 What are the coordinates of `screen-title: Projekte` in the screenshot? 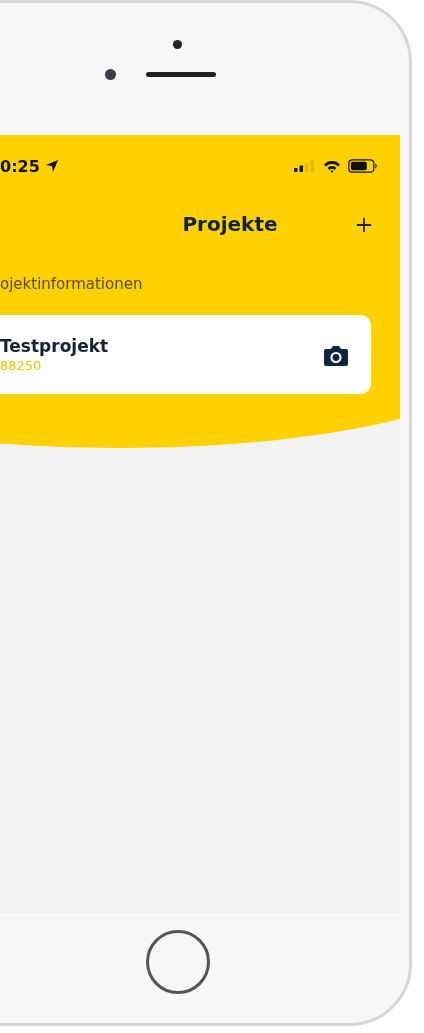 It's located at (230, 224).